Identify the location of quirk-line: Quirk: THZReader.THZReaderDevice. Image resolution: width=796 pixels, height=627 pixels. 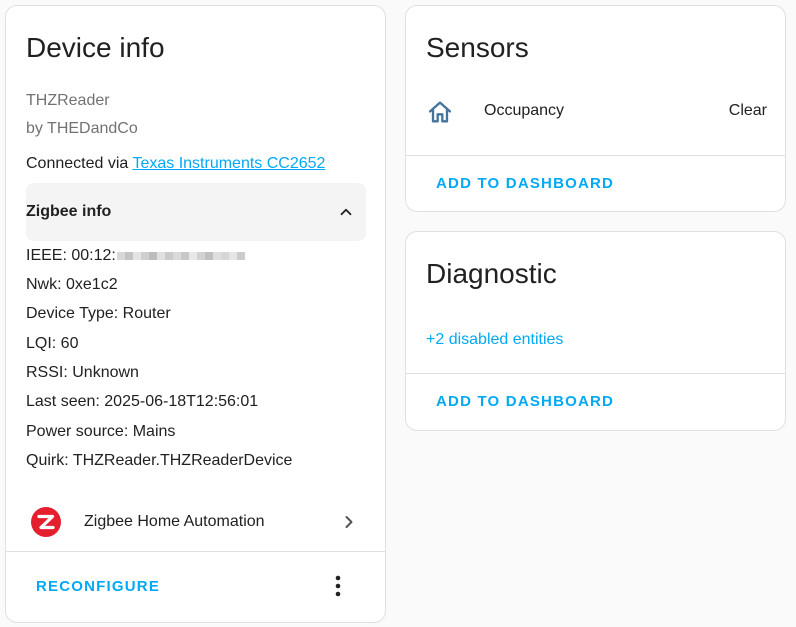
(159, 460).